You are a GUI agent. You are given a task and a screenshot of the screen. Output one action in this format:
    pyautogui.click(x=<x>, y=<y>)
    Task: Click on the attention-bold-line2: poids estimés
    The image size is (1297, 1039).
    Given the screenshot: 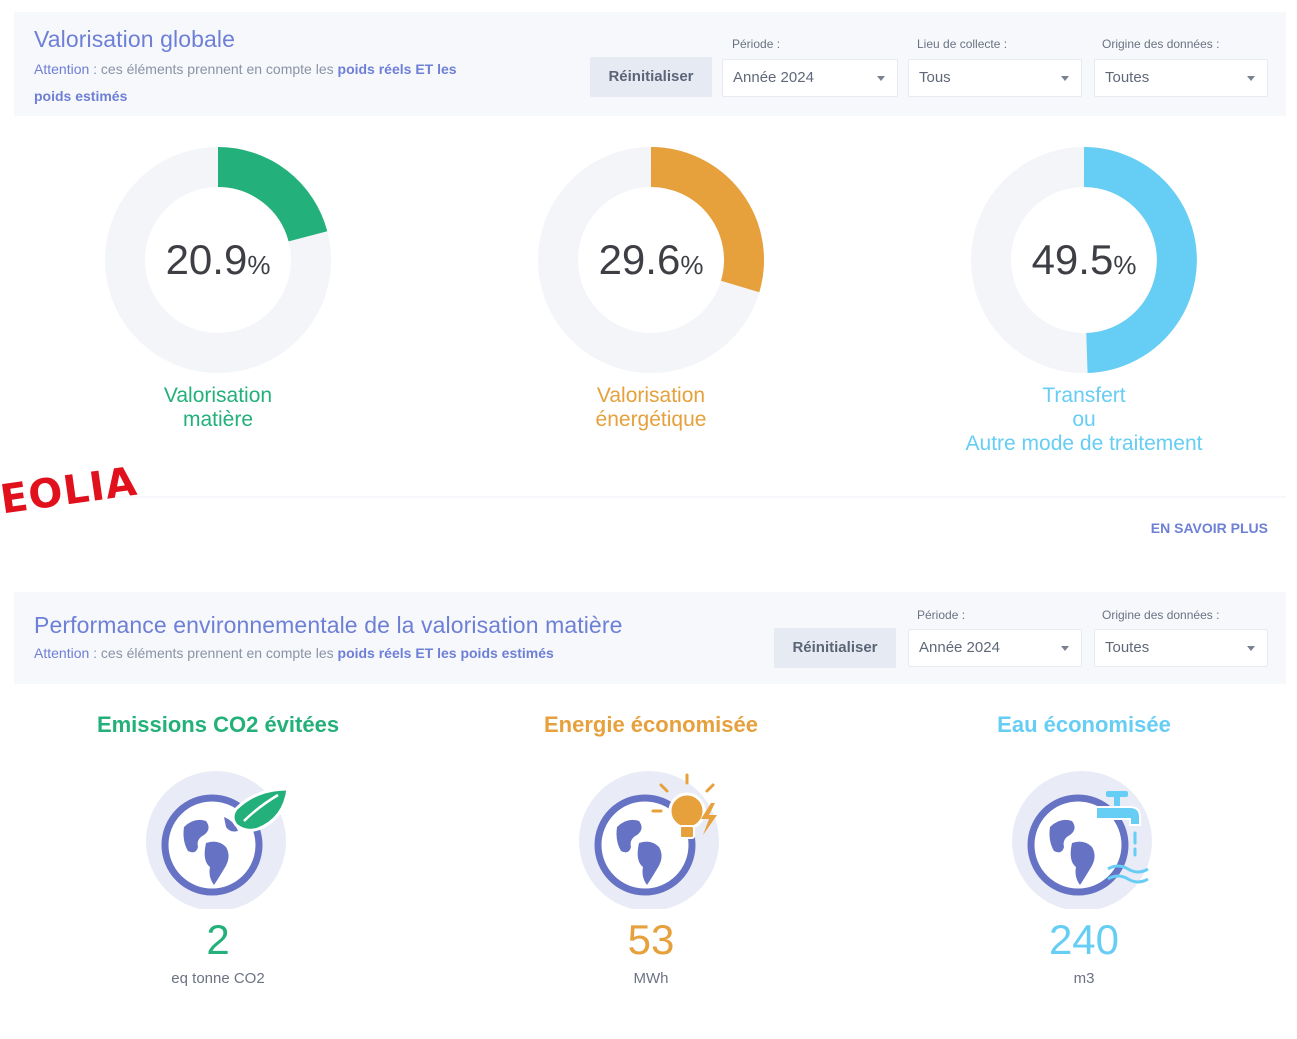 What is the action you would take?
    pyautogui.click(x=81, y=96)
    